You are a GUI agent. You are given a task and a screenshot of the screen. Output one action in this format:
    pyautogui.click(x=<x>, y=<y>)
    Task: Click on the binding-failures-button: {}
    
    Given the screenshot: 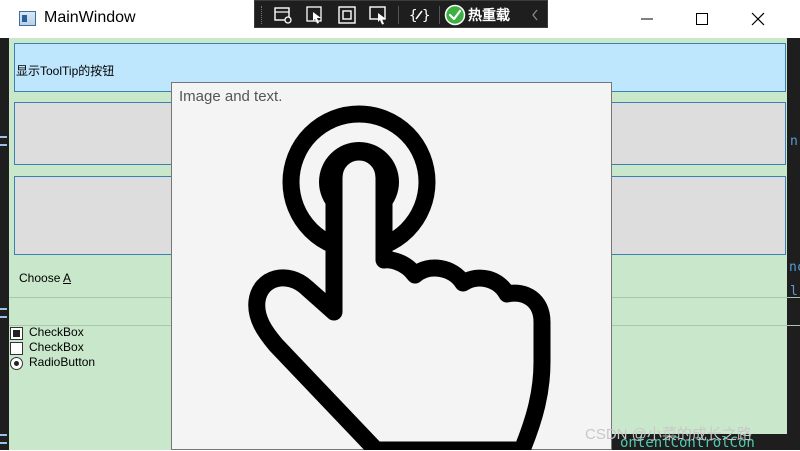 What is the action you would take?
    pyautogui.click(x=419, y=15)
    